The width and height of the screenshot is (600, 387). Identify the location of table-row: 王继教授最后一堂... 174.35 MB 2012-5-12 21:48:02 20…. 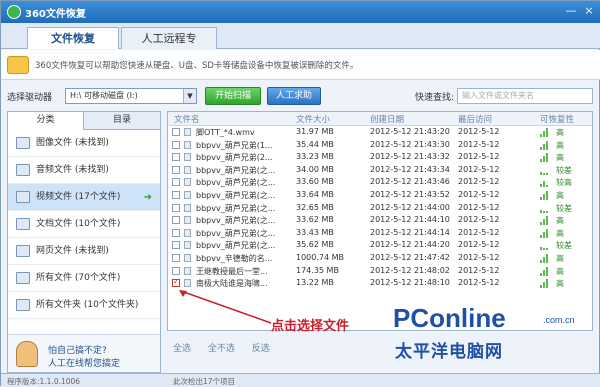
(380, 271).